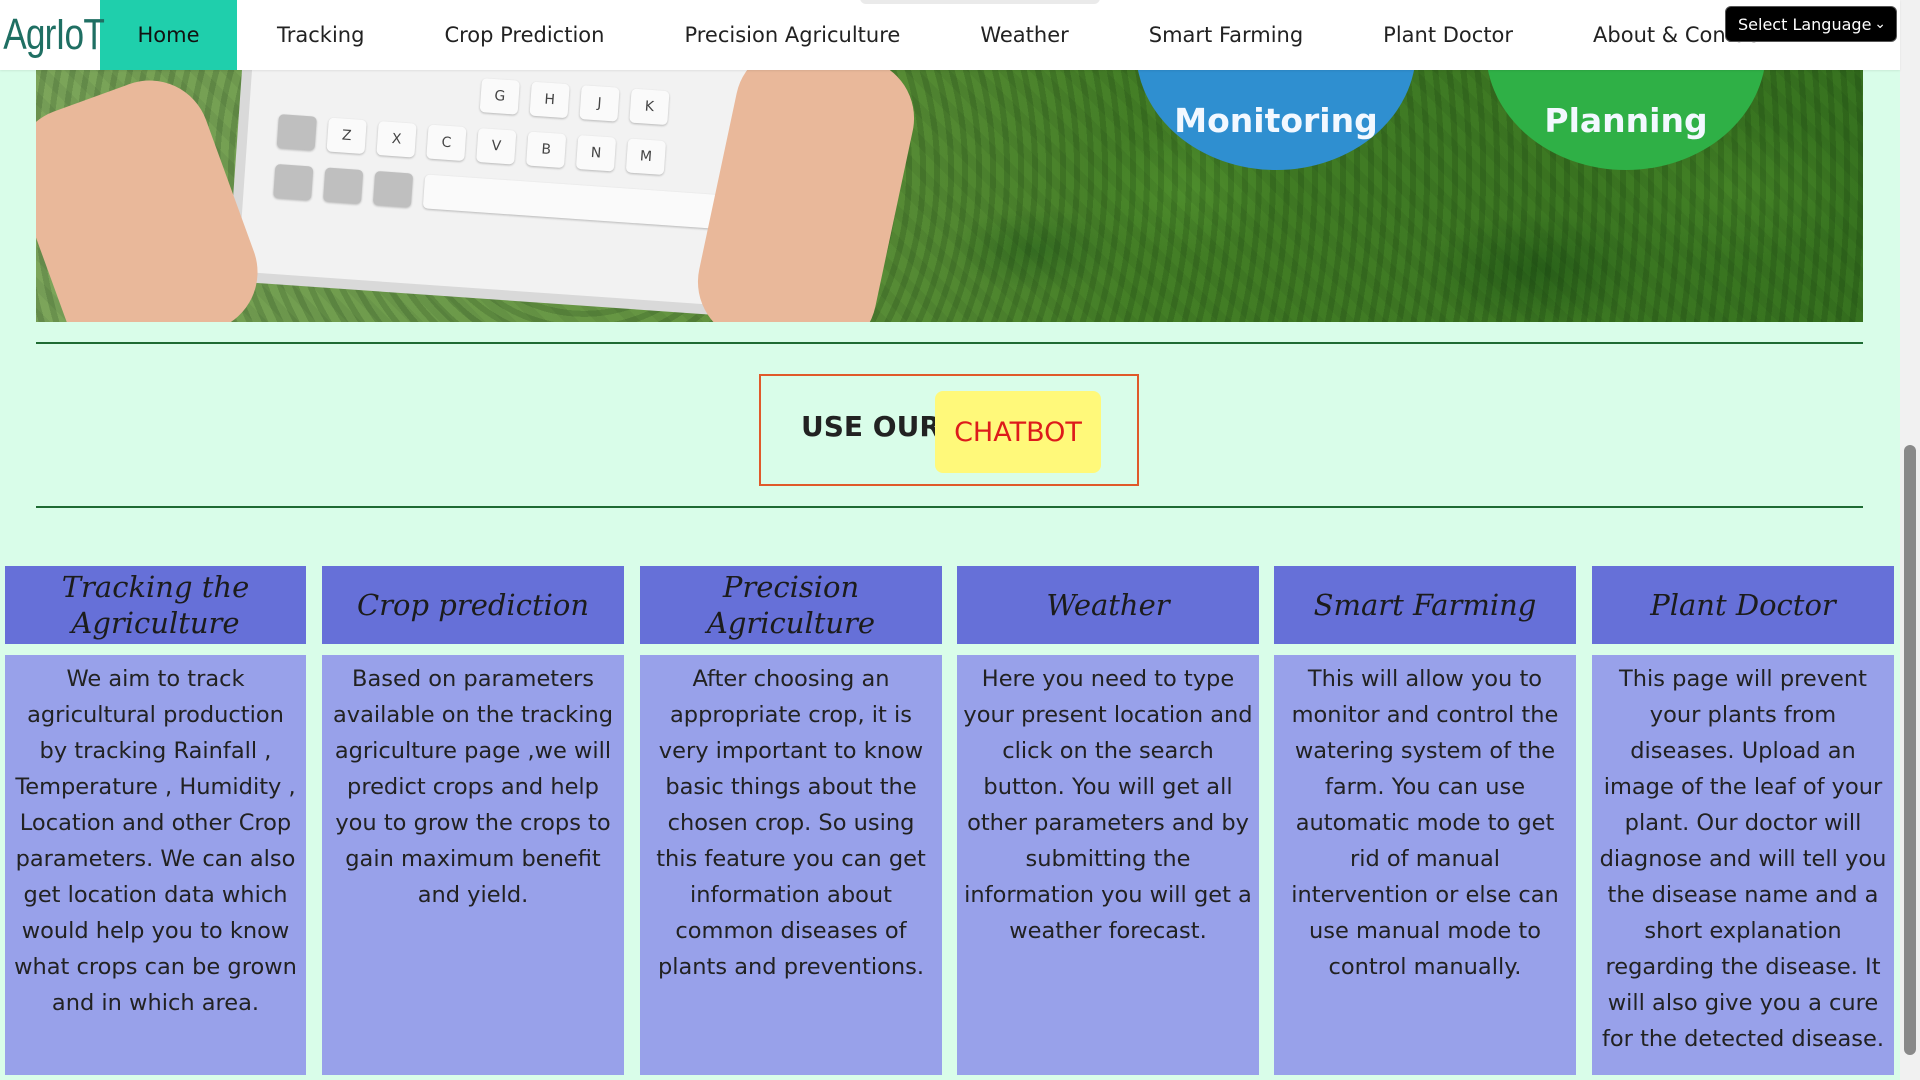 The width and height of the screenshot is (1920, 1080). I want to click on divider-top, so click(949, 343).